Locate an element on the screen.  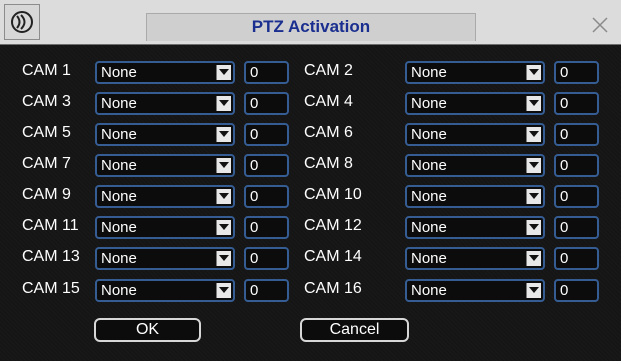
cam-label: CAM 8 is located at coordinates (328, 163).